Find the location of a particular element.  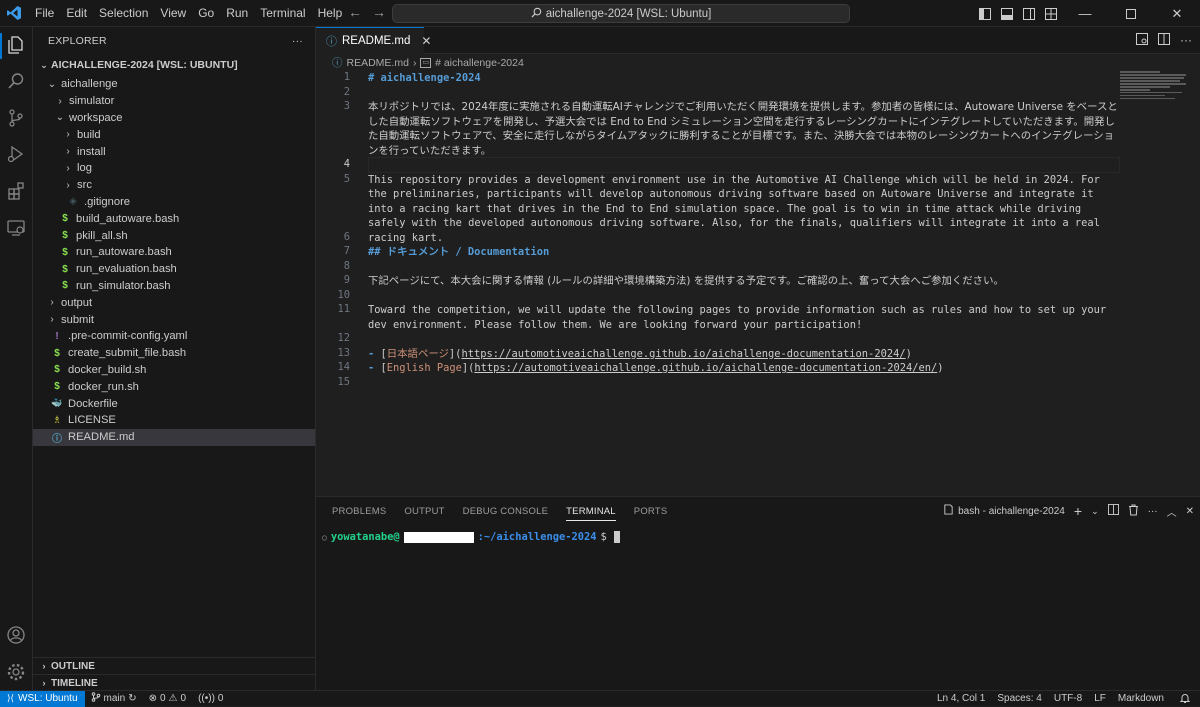

breadcrumb-symbol: # aichallenge-2024 is located at coordinates (479, 63).